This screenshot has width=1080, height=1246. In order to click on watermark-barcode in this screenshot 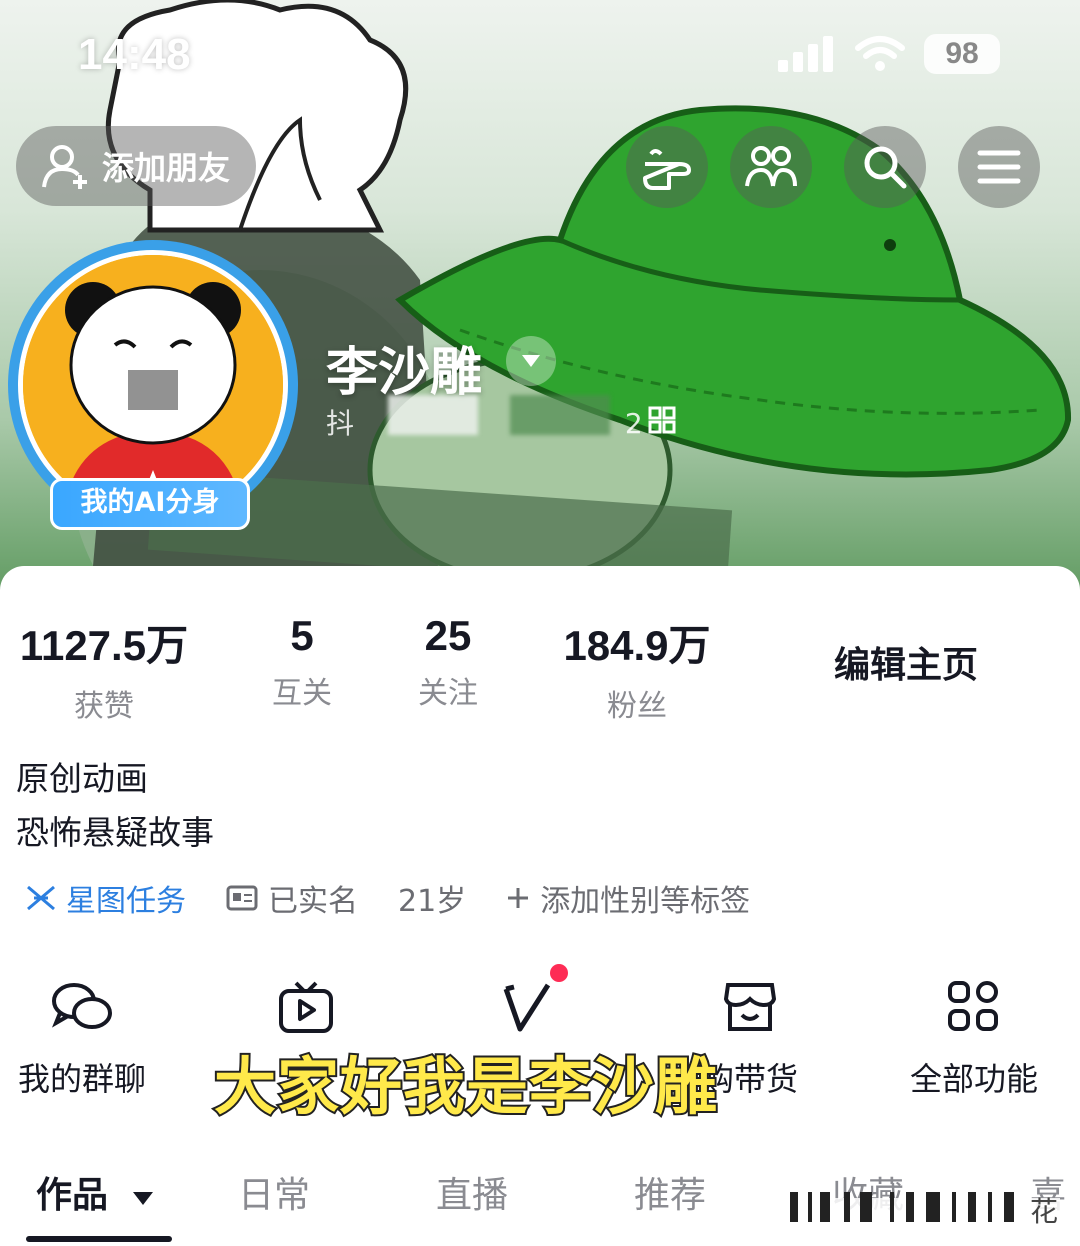, I will do `click(890, 1208)`.